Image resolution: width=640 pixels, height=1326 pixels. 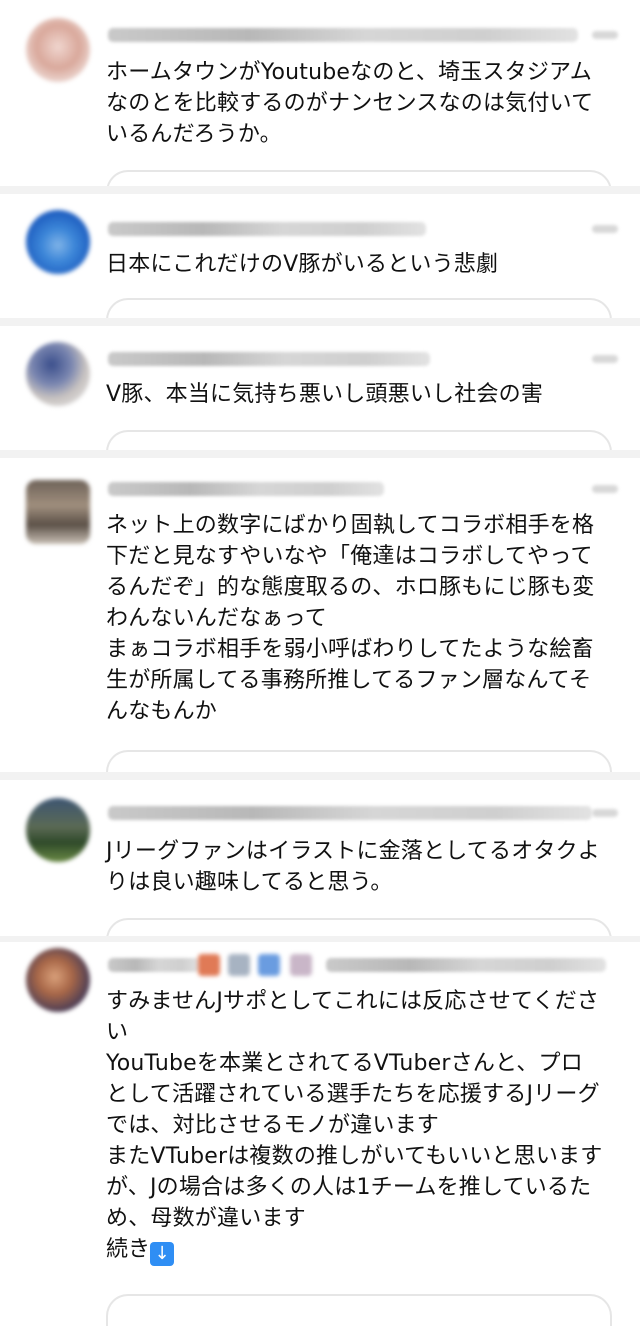 I want to click on down-arrow-icon: ↓, so click(x=162, y=1254).